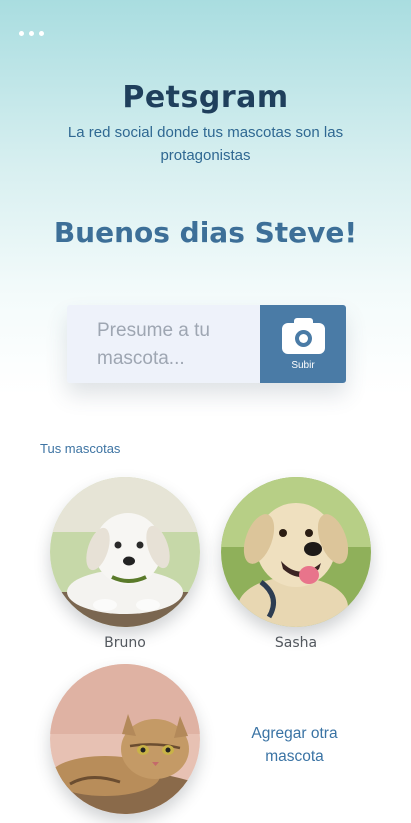 Image resolution: width=411 pixels, height=823 pixels. I want to click on pets-section-heading: Tus mascotas, so click(80, 448).